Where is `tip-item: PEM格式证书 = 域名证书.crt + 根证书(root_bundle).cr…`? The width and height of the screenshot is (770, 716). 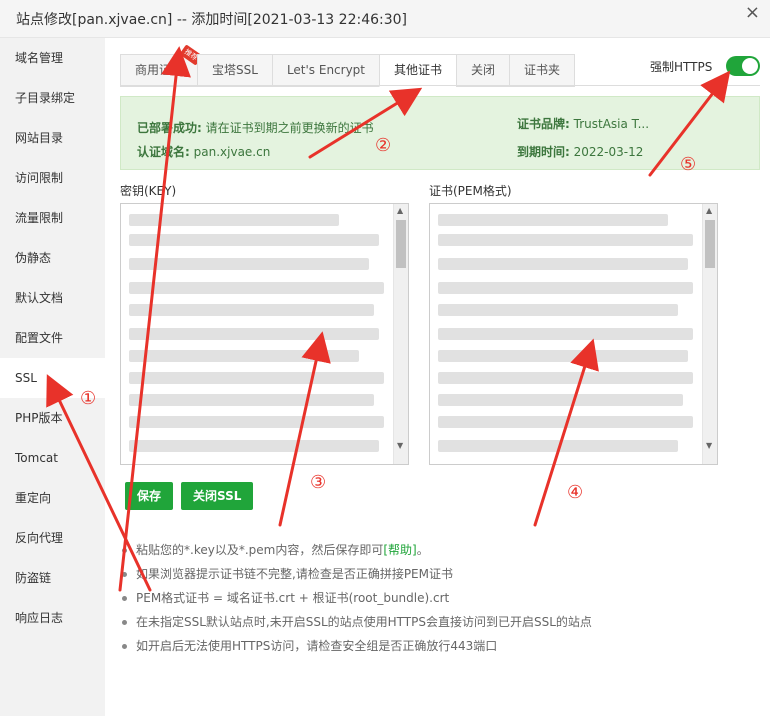 tip-item: PEM格式证书 = 域名证书.crt + 根证书(root_bundle).cr… is located at coordinates (356, 598).